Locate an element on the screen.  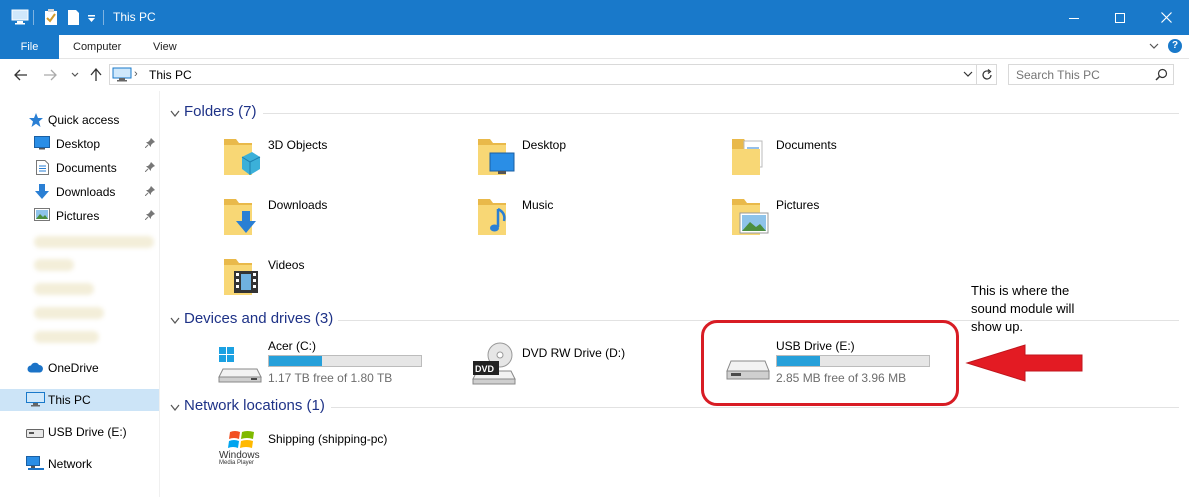
network-icon is located at coordinates (35, 465).